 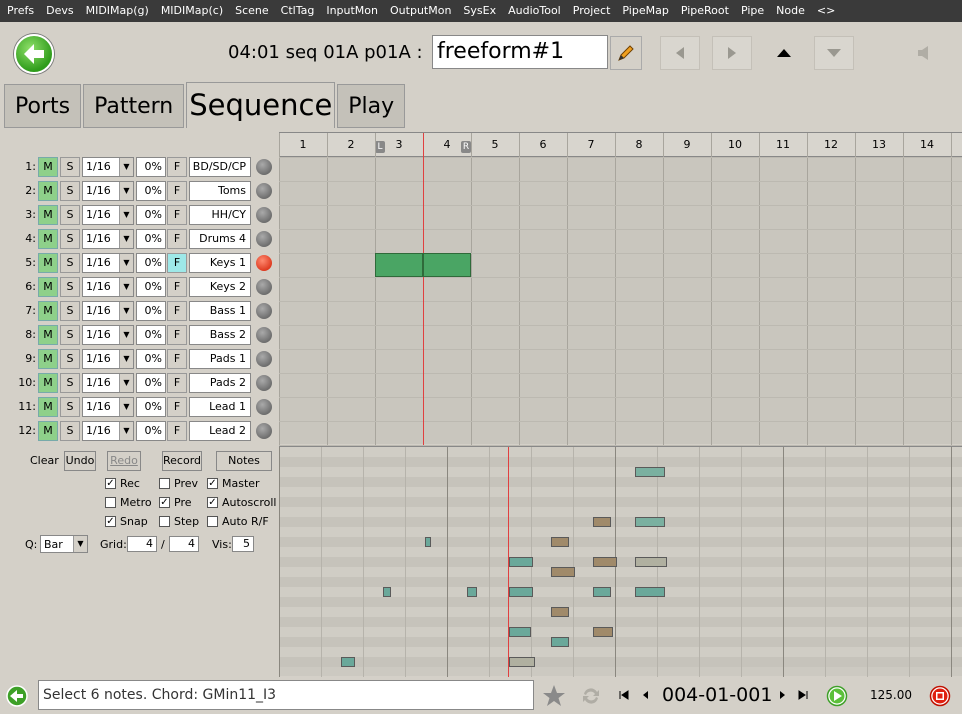 I want to click on step-back-icon, so click(x=646, y=695).